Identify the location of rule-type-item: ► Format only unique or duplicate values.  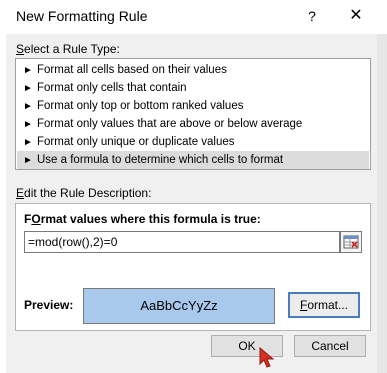
(193, 142).